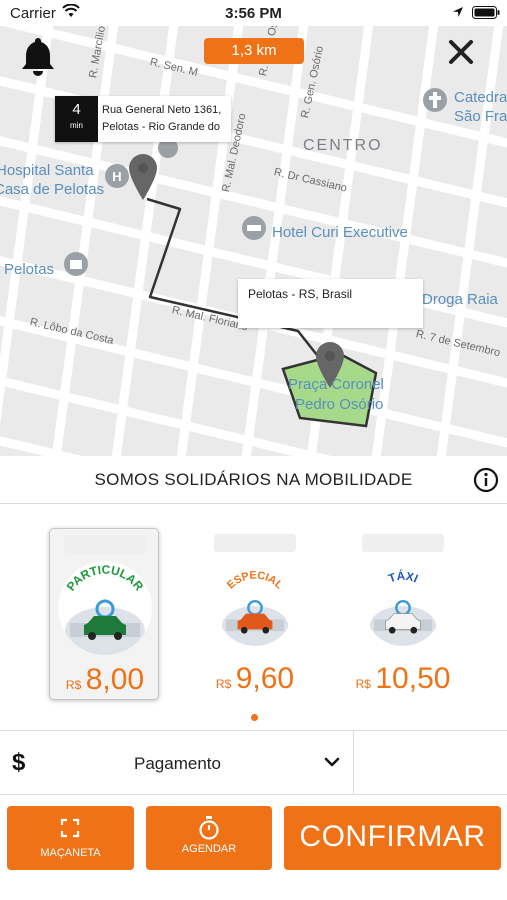 Image resolution: width=507 pixels, height=900 pixels. Describe the element at coordinates (105, 608) in the screenshot. I see `particular-car-icon: PARTICULAR` at that location.